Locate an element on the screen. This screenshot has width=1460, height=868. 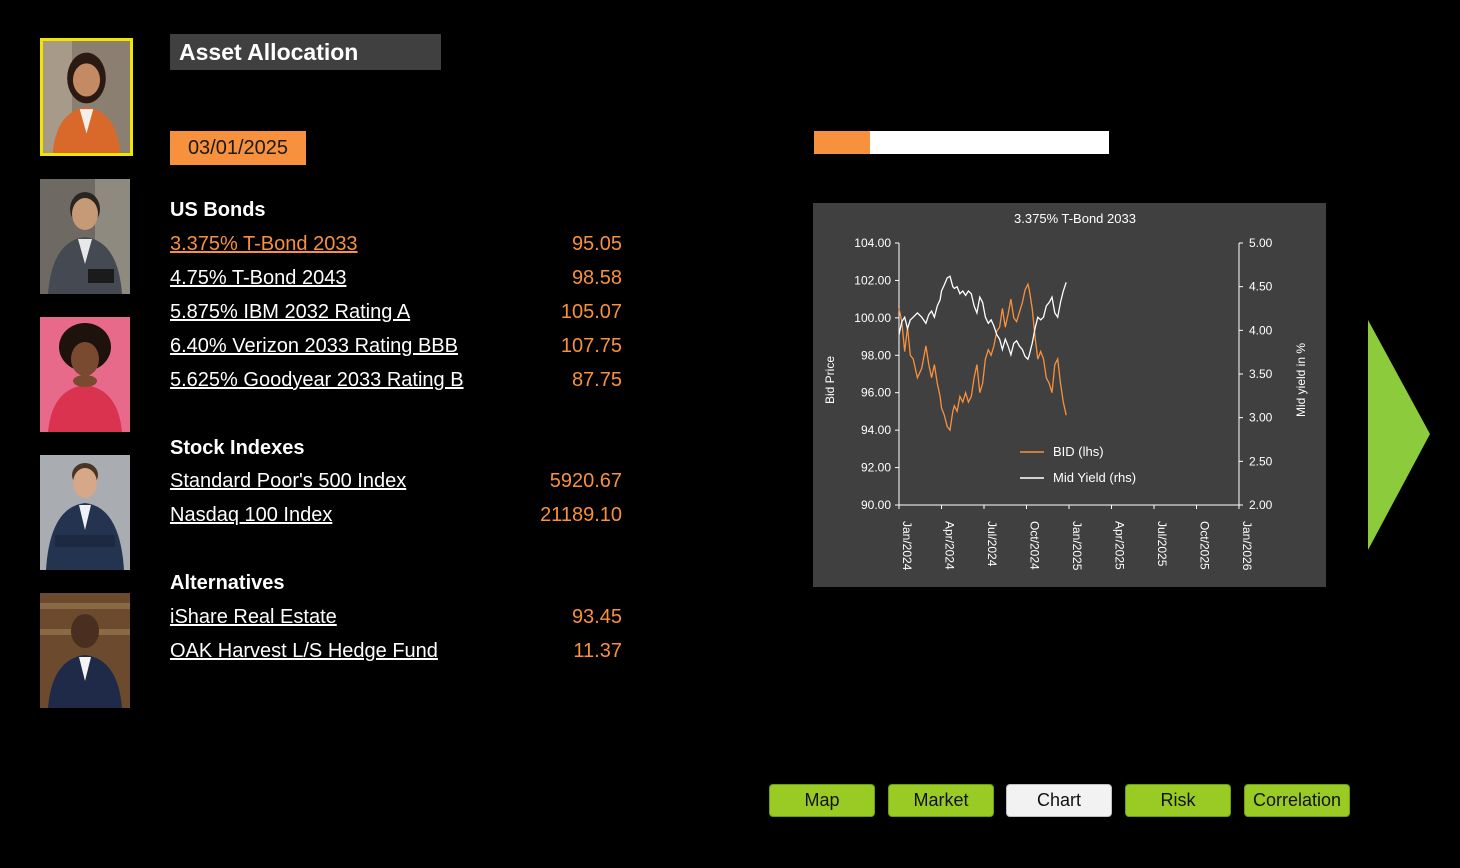
nav-button-map: Map is located at coordinates (822, 800).